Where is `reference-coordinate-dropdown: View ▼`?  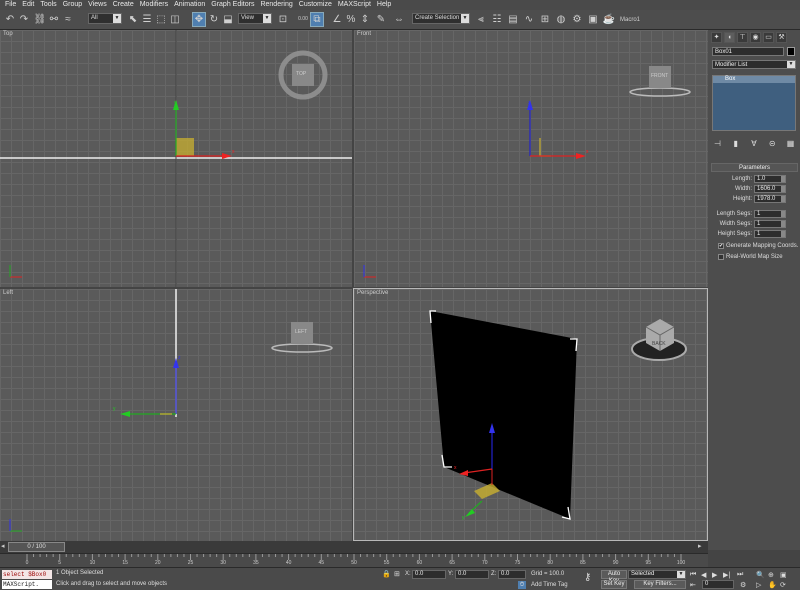 reference-coordinate-dropdown: View ▼ is located at coordinates (255, 18).